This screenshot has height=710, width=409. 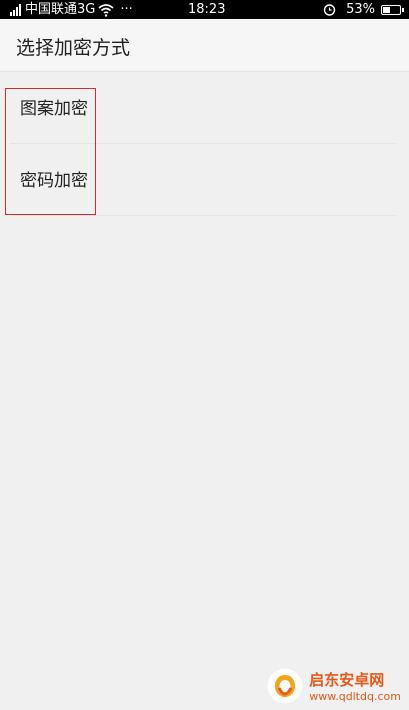 What do you see at coordinates (73, 48) in the screenshot?
I see `page-title: 选择加密方式` at bounding box center [73, 48].